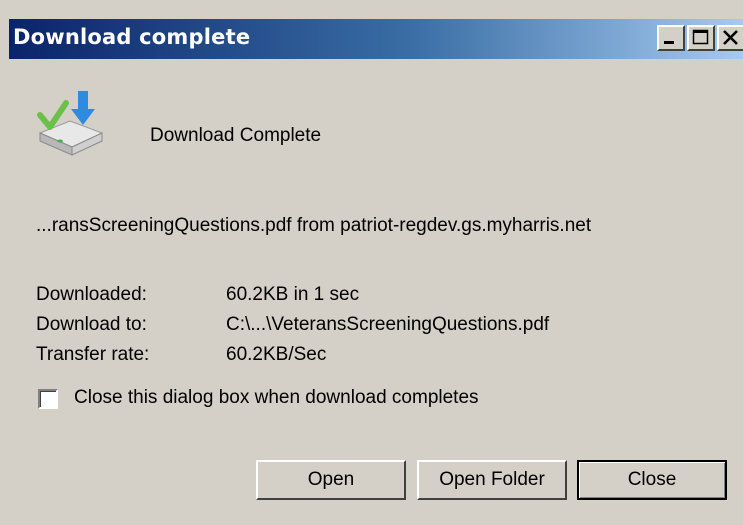  What do you see at coordinates (69, 124) in the screenshot?
I see `download-complete-icon` at bounding box center [69, 124].